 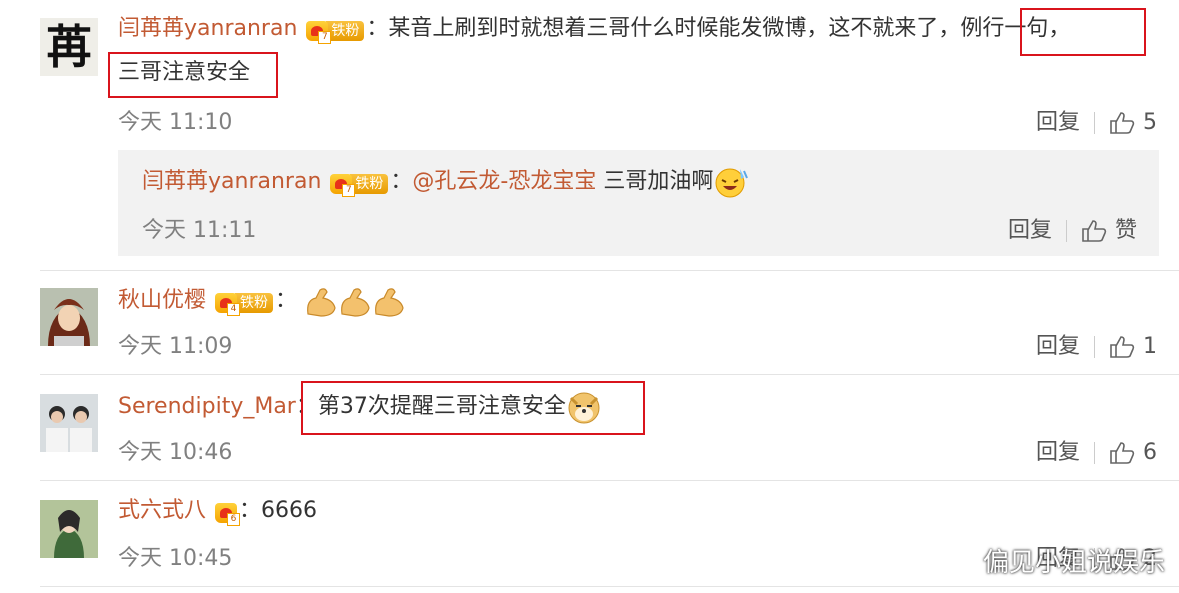 What do you see at coordinates (199, 230) in the screenshot?
I see `timestamp: 今天 11:11` at bounding box center [199, 230].